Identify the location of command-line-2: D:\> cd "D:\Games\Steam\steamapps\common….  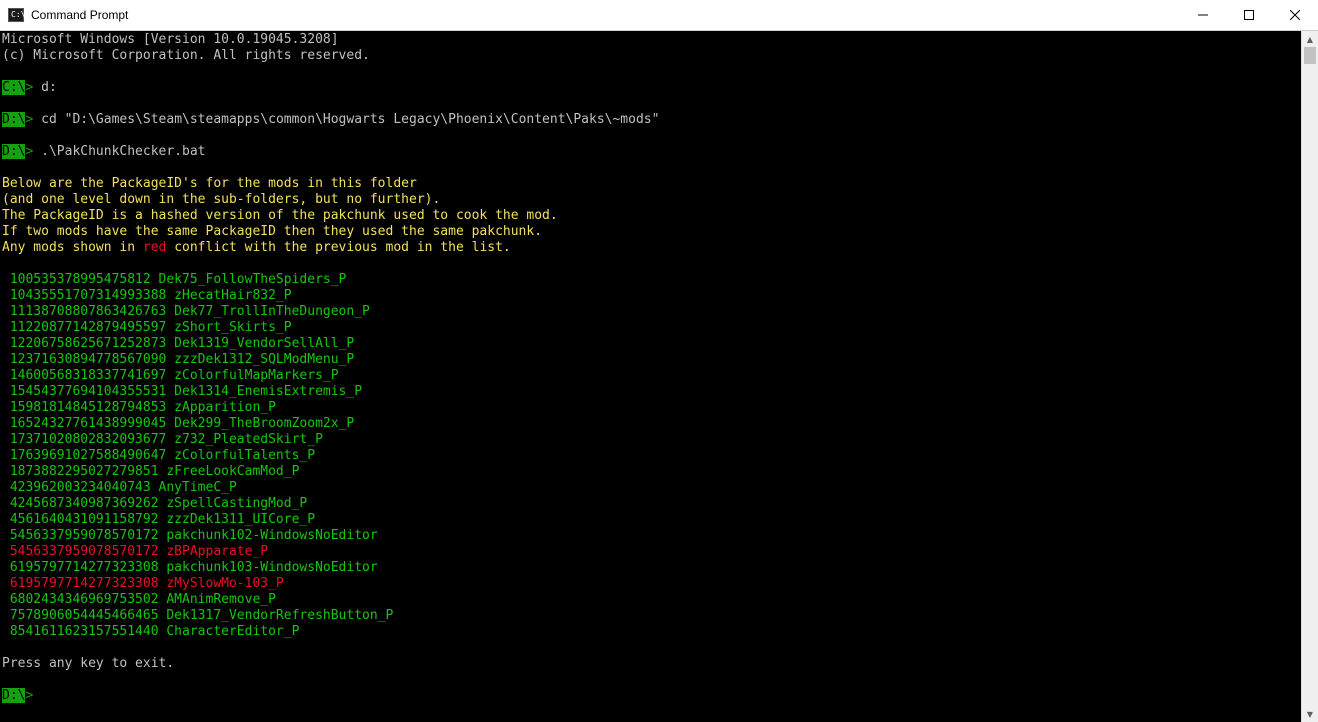
(330, 120).